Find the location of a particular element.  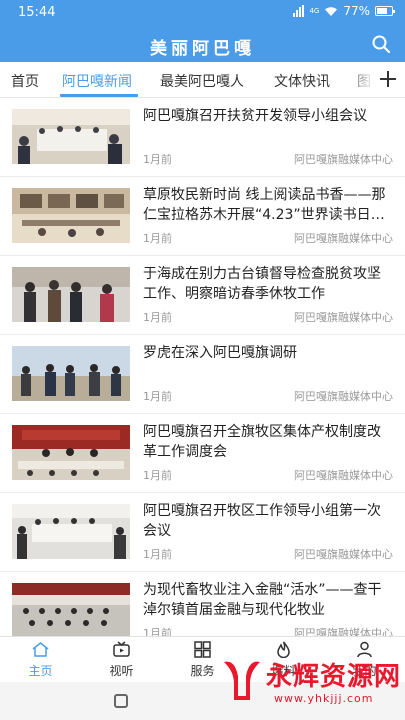

channel-tabs: 首页 阿巴嘎新闻 最美阿巴嘎人 文体快讯 图 is located at coordinates (202, 80).